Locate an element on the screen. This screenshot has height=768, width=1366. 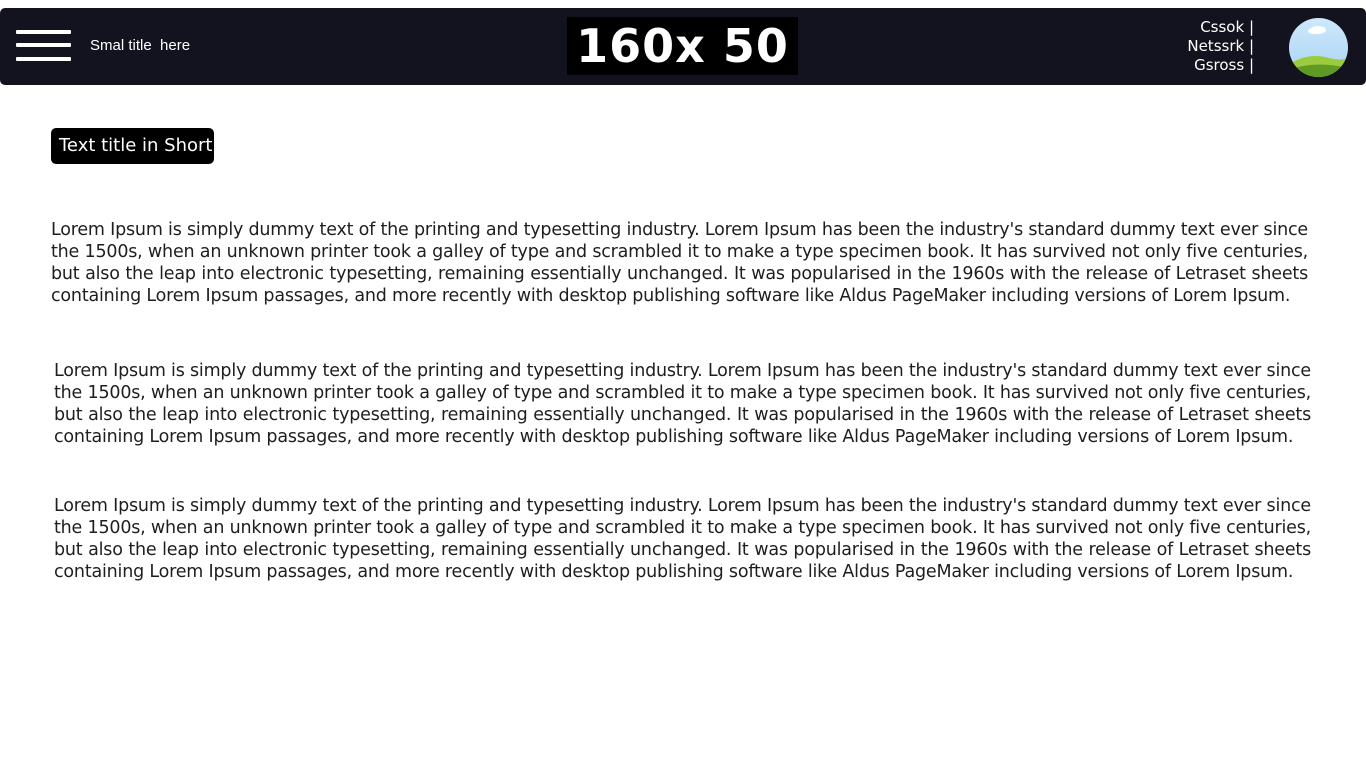
avatar is located at coordinates (1318, 47).